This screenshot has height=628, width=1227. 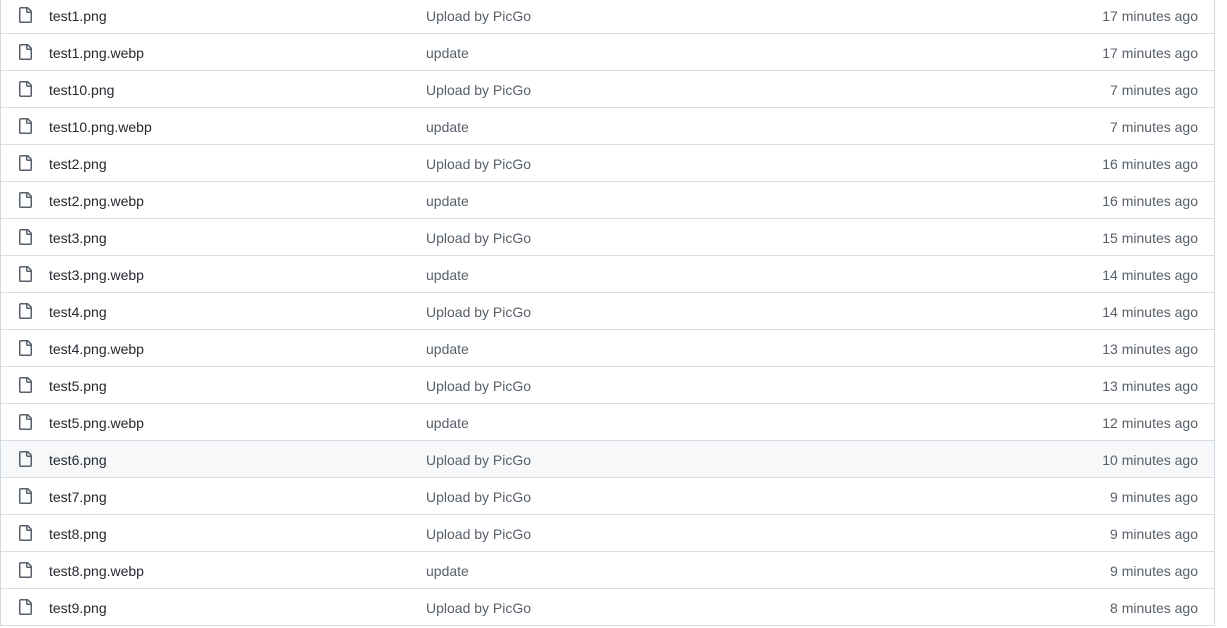 What do you see at coordinates (78, 497) in the screenshot?
I see `file-name-link: test7.png` at bounding box center [78, 497].